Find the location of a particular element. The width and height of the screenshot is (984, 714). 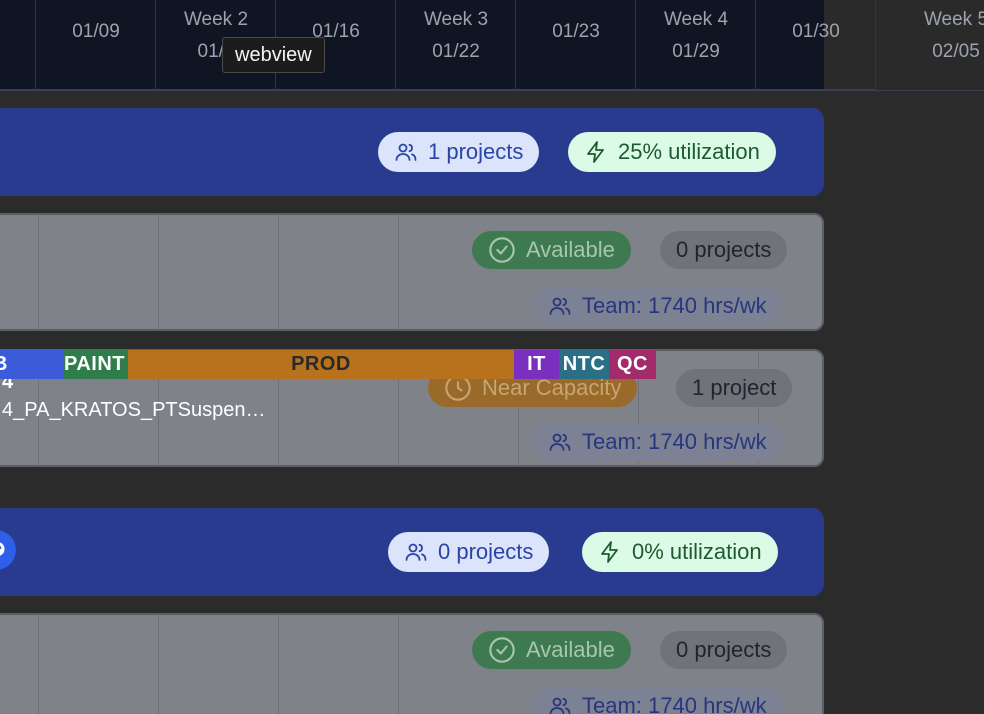

project-phase-bar: B PAINT PROD IT NTC QC is located at coordinates (328, 364).